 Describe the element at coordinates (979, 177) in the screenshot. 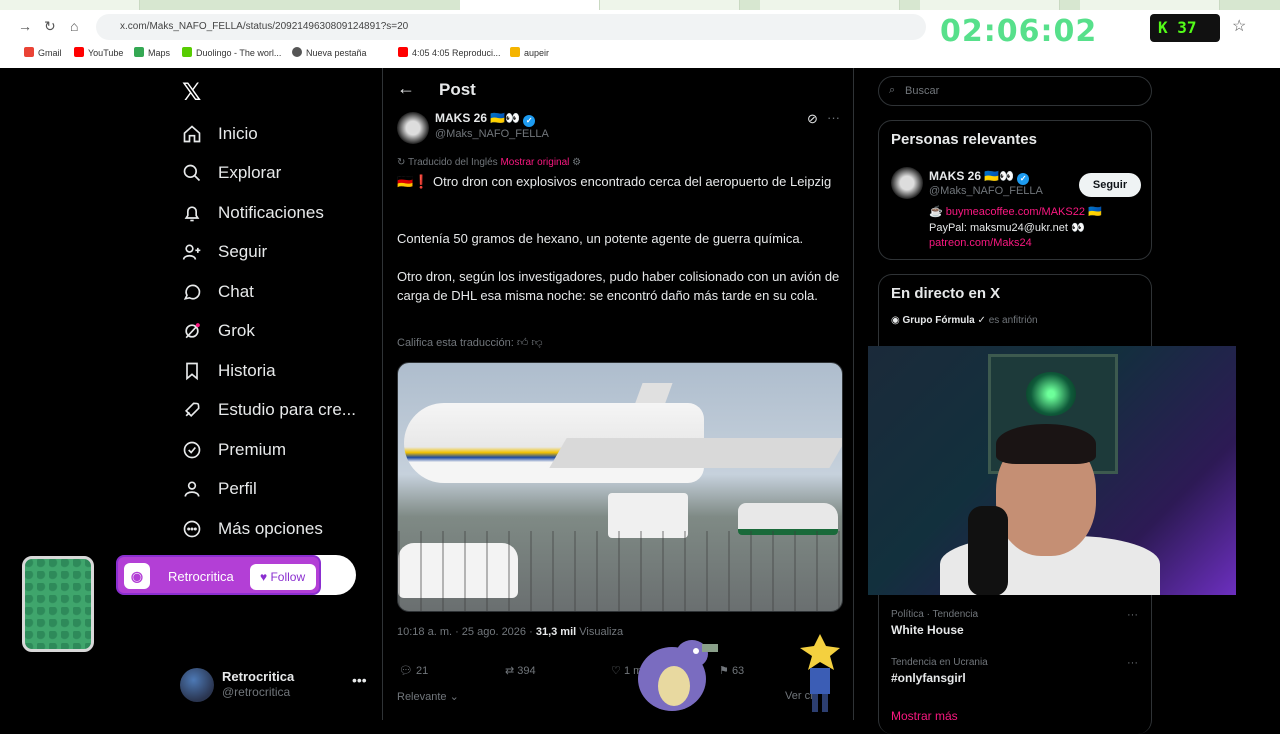

I see `person-name: MAKS 26 🇺🇦👀 ✓` at that location.